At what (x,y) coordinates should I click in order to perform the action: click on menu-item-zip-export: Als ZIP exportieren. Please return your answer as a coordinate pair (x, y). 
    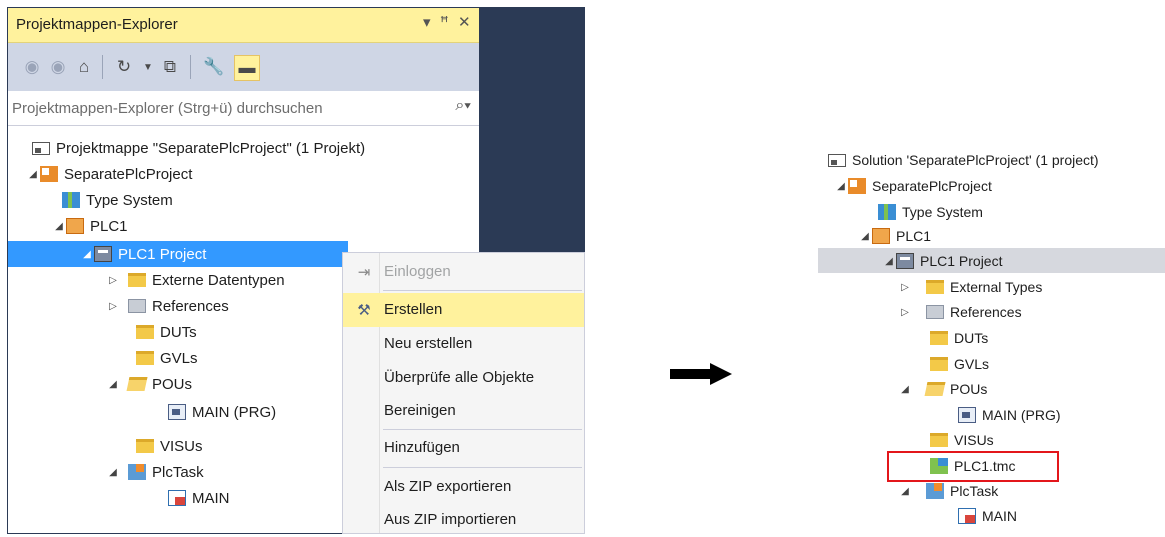
    Looking at the image, I should click on (463, 487).